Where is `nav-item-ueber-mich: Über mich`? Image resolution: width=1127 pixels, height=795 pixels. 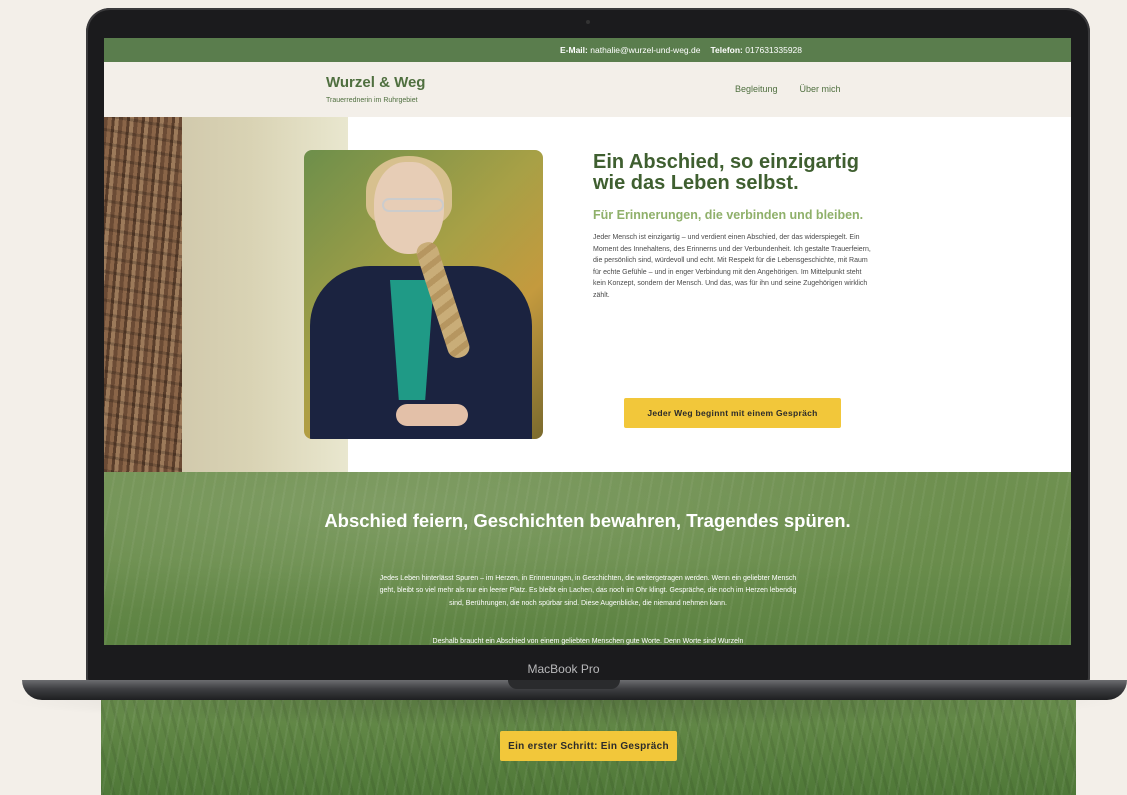
nav-item-ueber-mich: Über mich is located at coordinates (820, 89).